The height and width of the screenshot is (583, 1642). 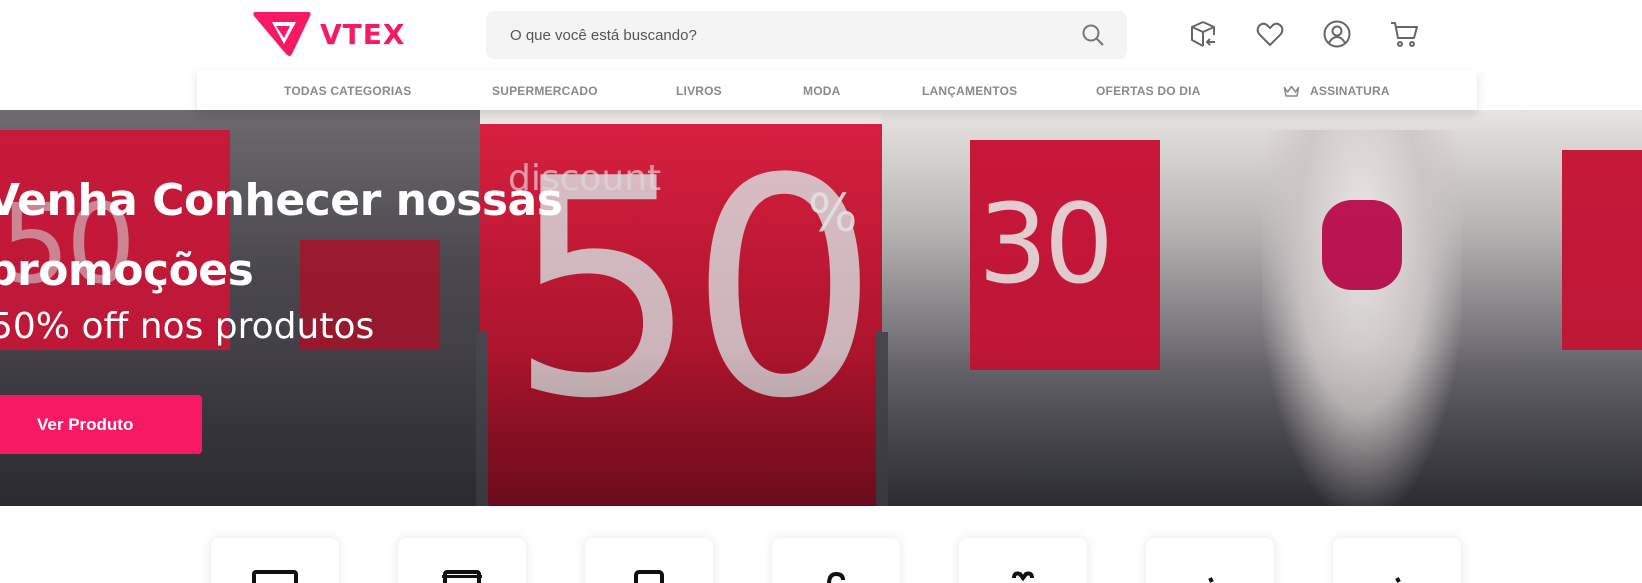 What do you see at coordinates (363, 34) in the screenshot?
I see `logo-text: VTEX` at bounding box center [363, 34].